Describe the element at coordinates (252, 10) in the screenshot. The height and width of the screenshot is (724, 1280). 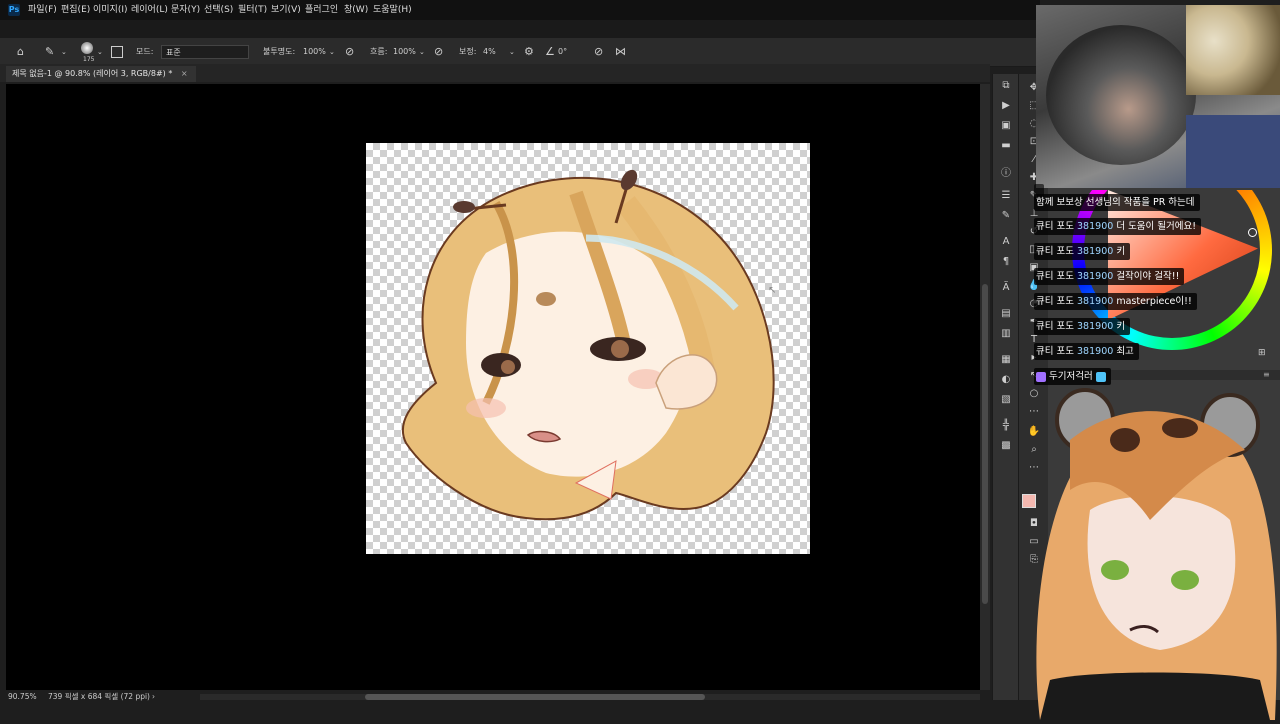
I see `menu-filter: 필터(T)` at that location.